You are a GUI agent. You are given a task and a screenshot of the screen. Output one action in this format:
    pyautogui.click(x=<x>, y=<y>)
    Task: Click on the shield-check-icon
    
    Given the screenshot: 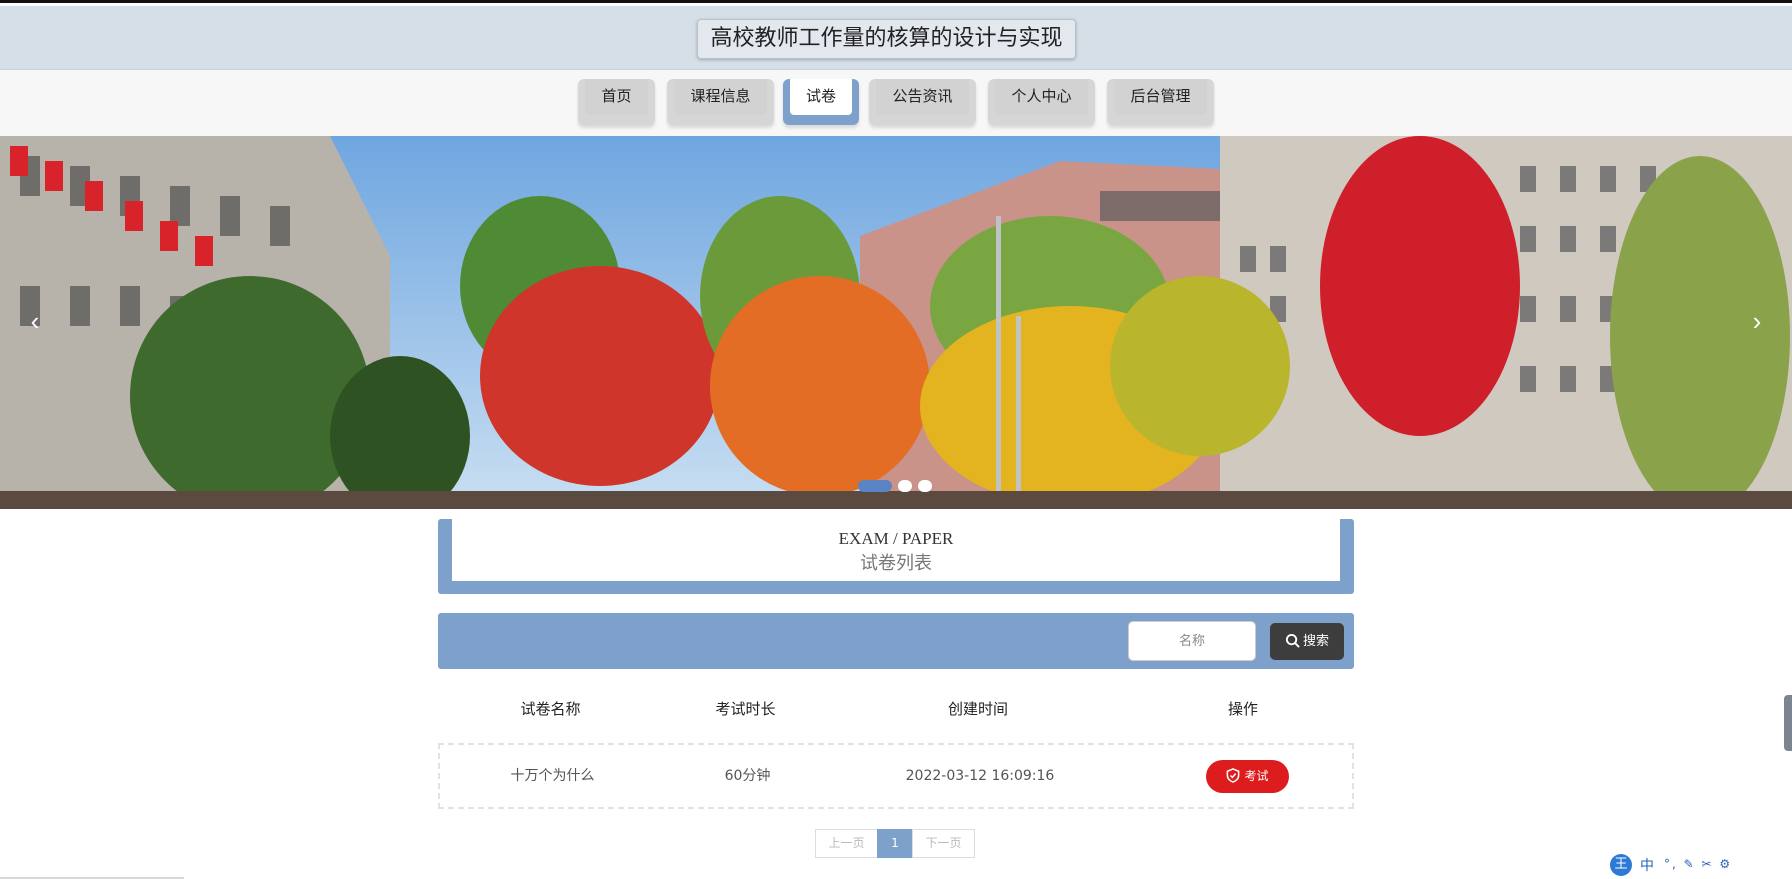 What is the action you would take?
    pyautogui.click(x=1233, y=775)
    